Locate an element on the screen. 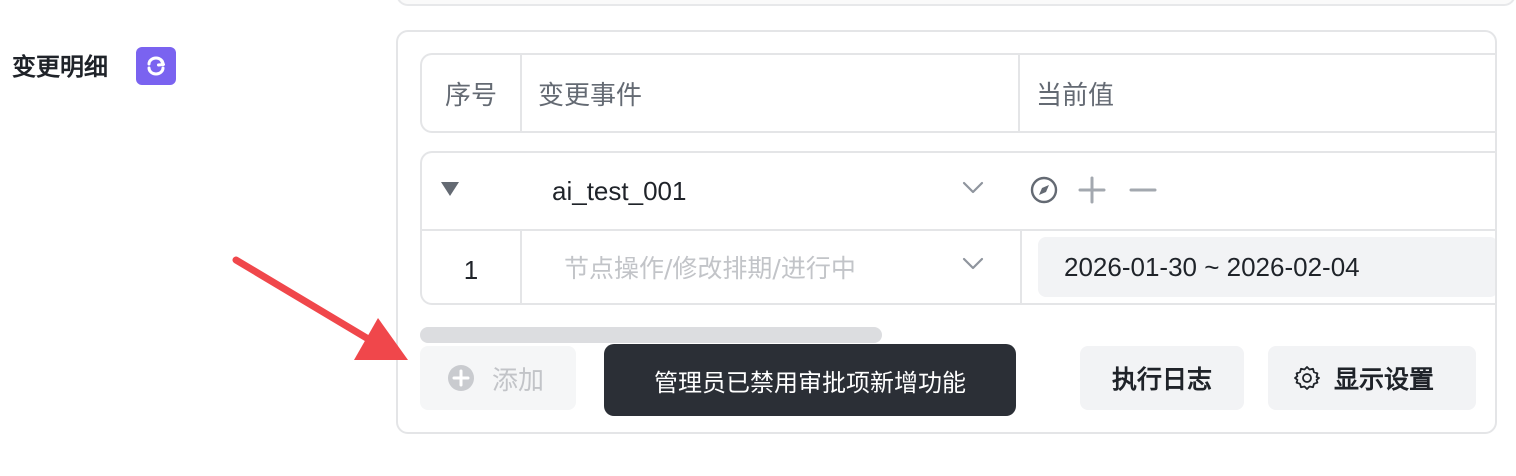  display-settings-button: 显示设置 is located at coordinates (1372, 378).